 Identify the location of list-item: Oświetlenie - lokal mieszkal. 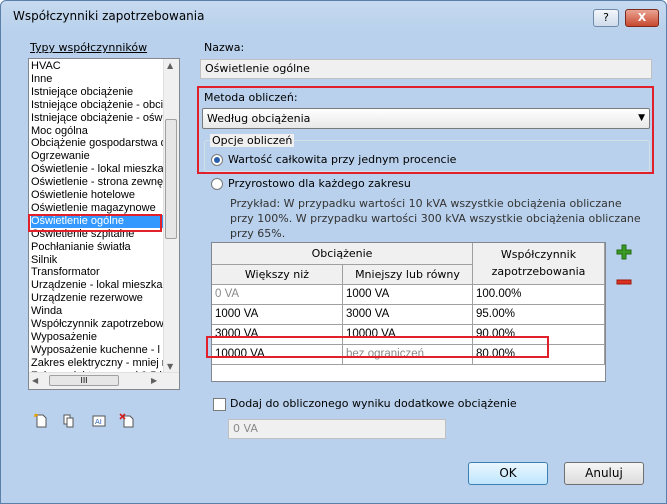
(98, 169).